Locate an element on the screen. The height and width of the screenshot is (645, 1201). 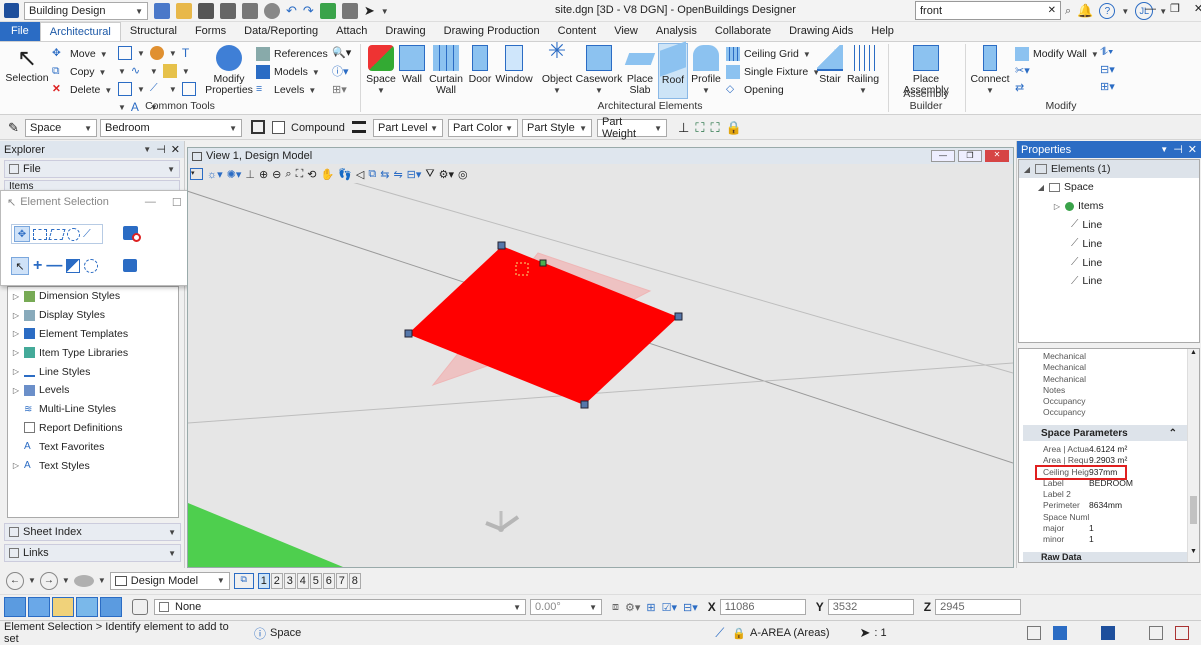
find-icon: 🔍▾ is located at coordinates (341, 52).